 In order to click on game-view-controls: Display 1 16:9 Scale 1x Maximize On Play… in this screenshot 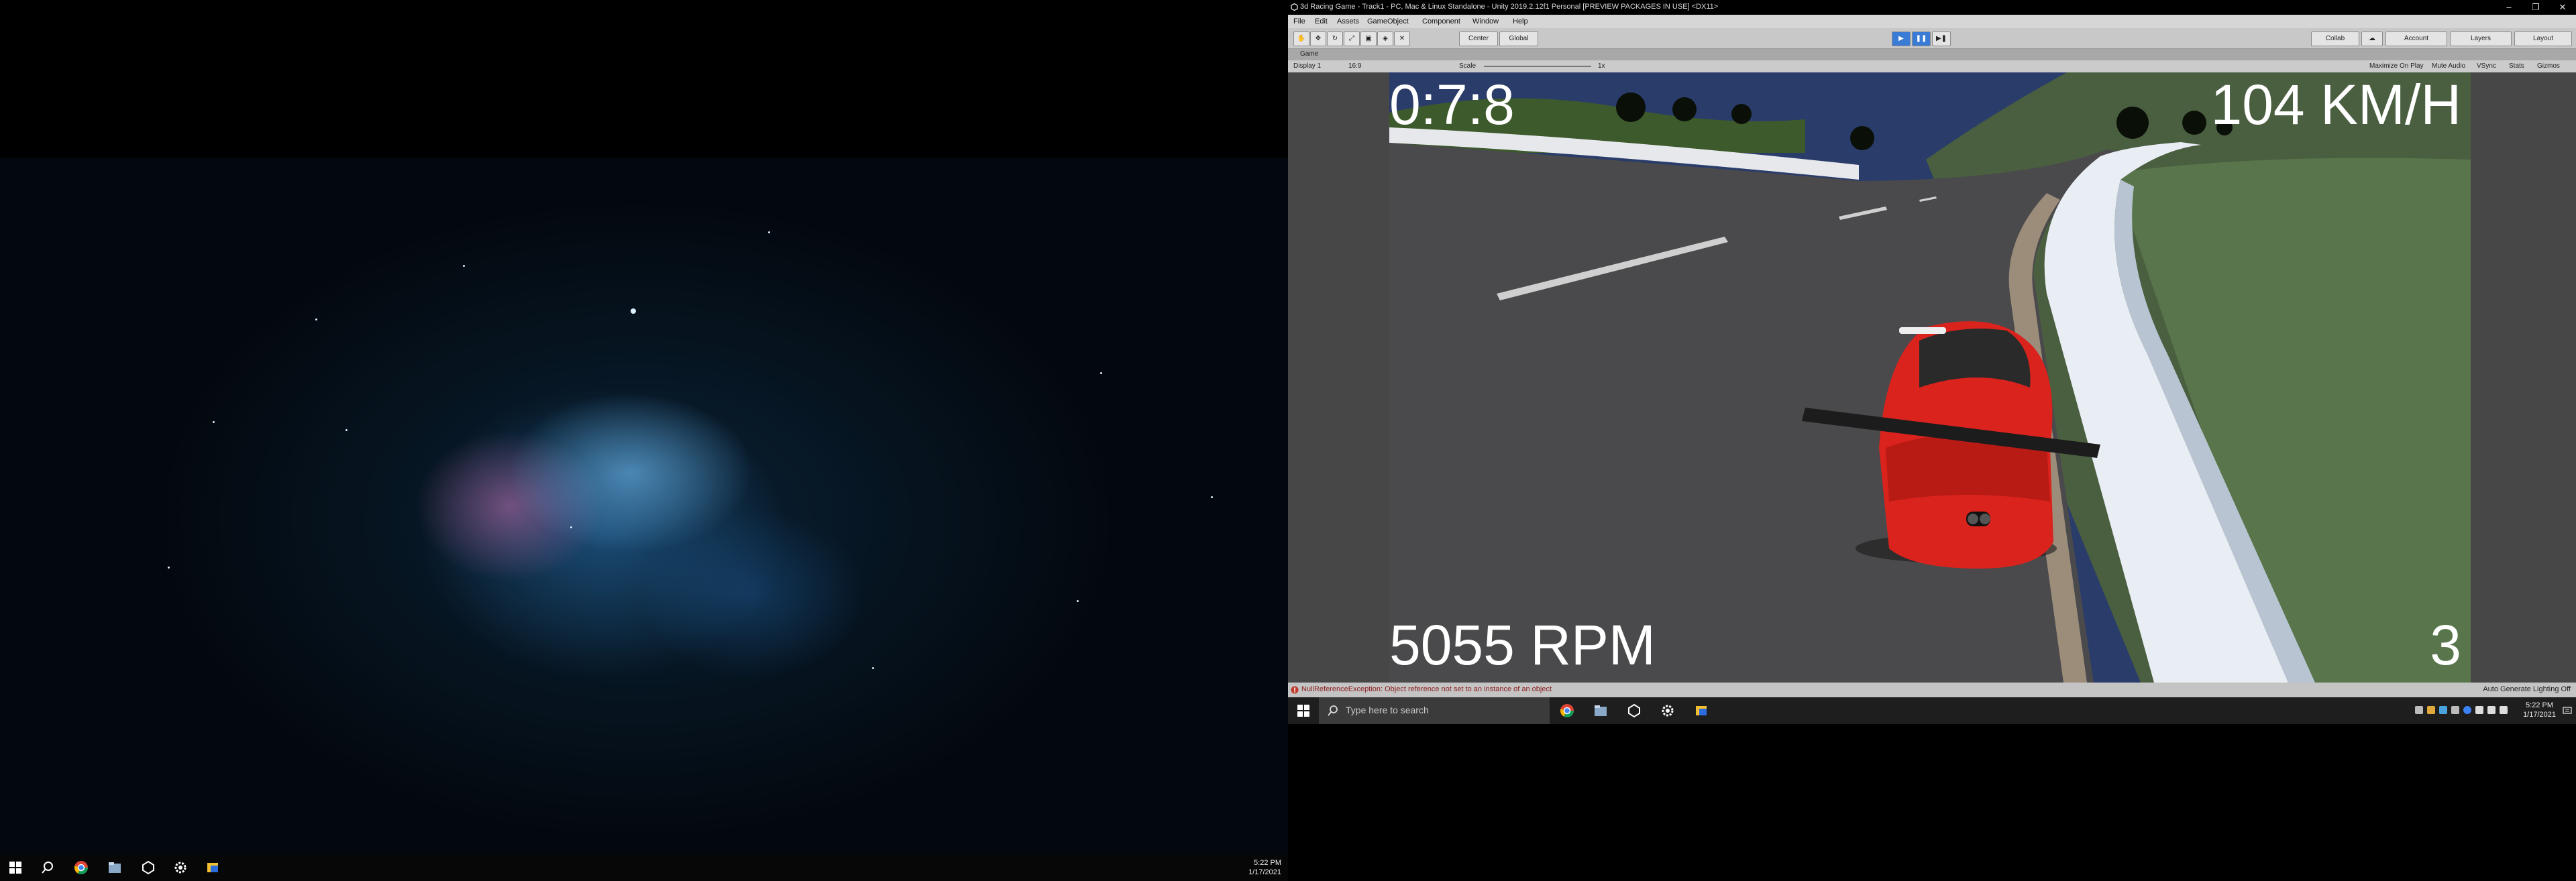, I will do `click(1932, 66)`.